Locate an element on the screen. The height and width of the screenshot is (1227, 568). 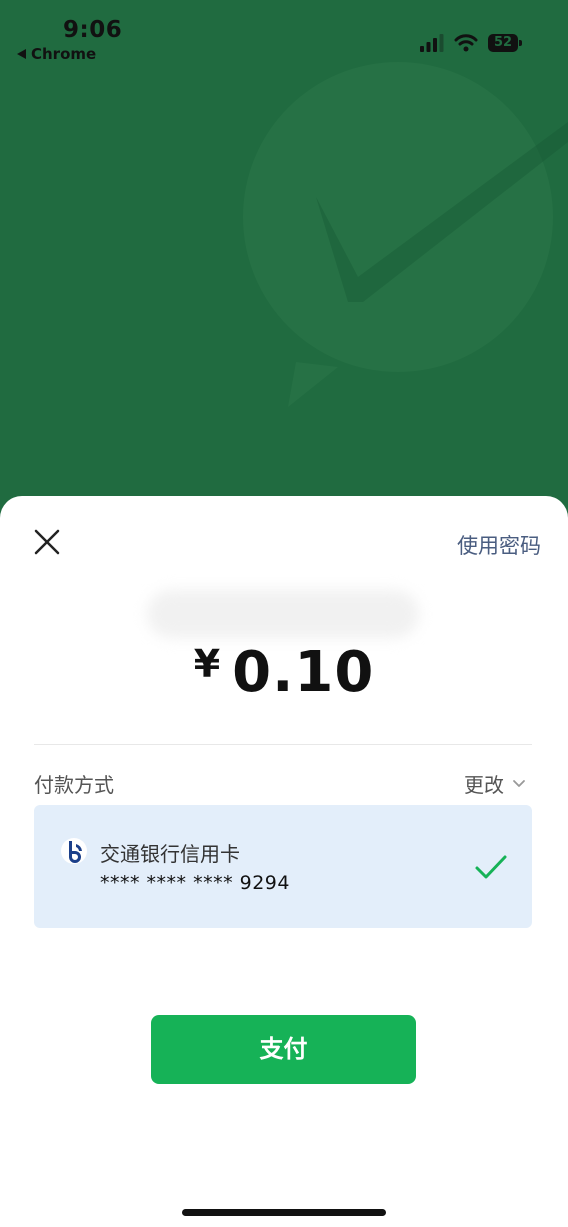
battery-icon: 52 is located at coordinates (505, 43).